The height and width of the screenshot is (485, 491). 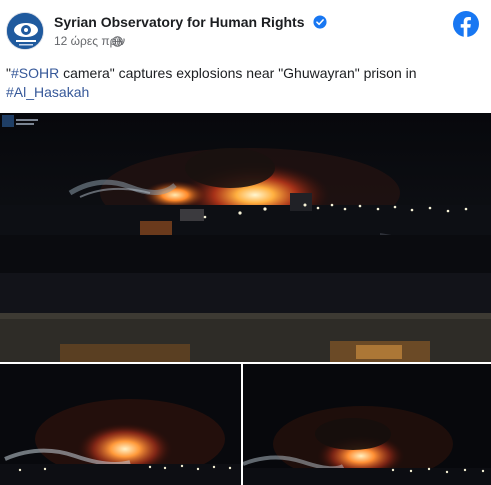 I want to click on post-photo-right, so click(x=367, y=424).